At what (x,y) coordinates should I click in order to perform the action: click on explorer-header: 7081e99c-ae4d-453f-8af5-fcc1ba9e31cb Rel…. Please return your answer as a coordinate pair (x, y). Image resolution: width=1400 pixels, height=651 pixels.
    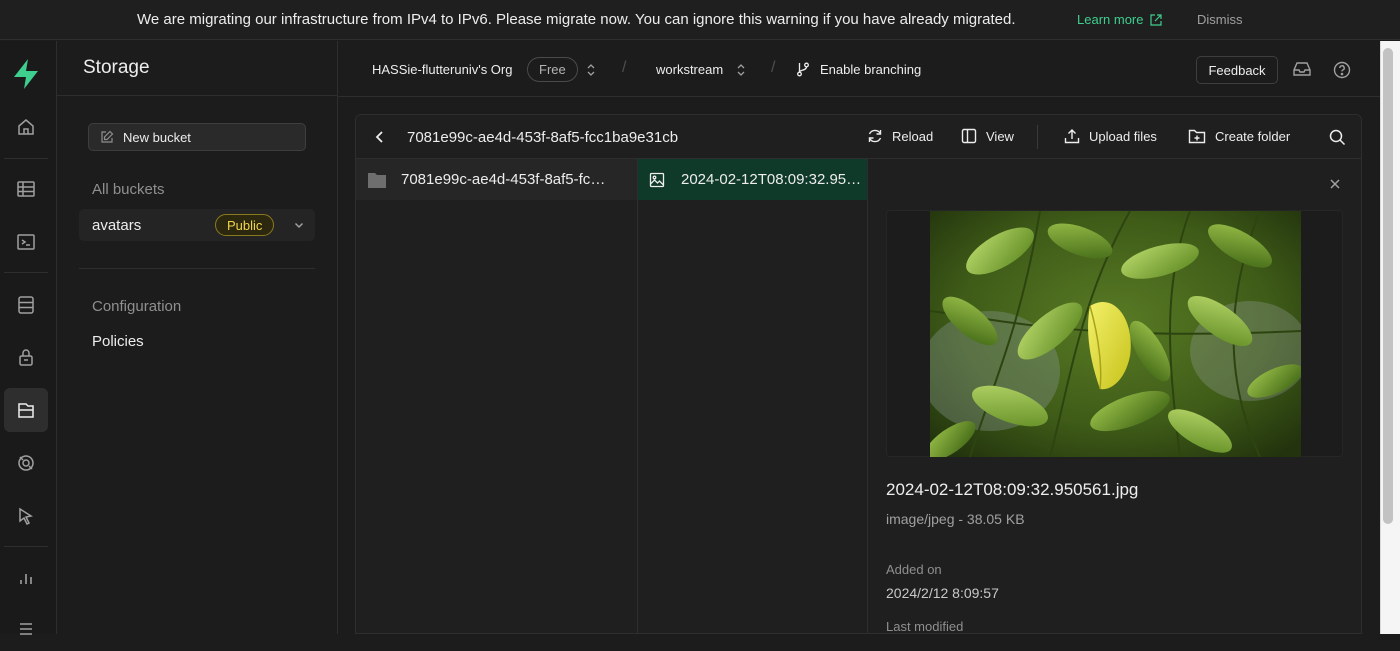
    Looking at the image, I should click on (858, 137).